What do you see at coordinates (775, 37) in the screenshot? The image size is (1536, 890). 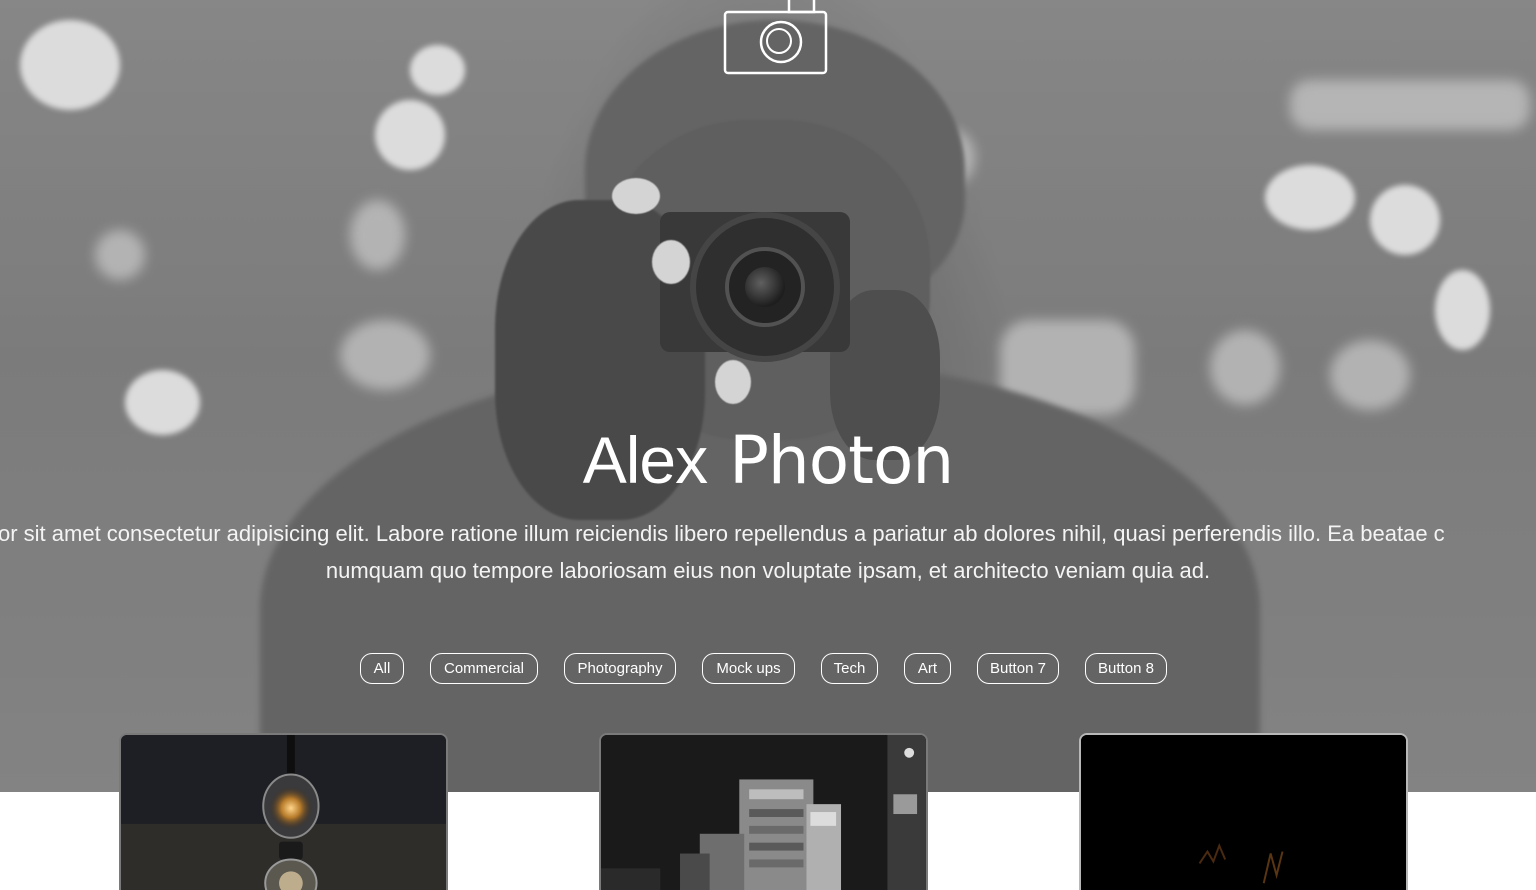 I see `camera-outline-icon` at bounding box center [775, 37].